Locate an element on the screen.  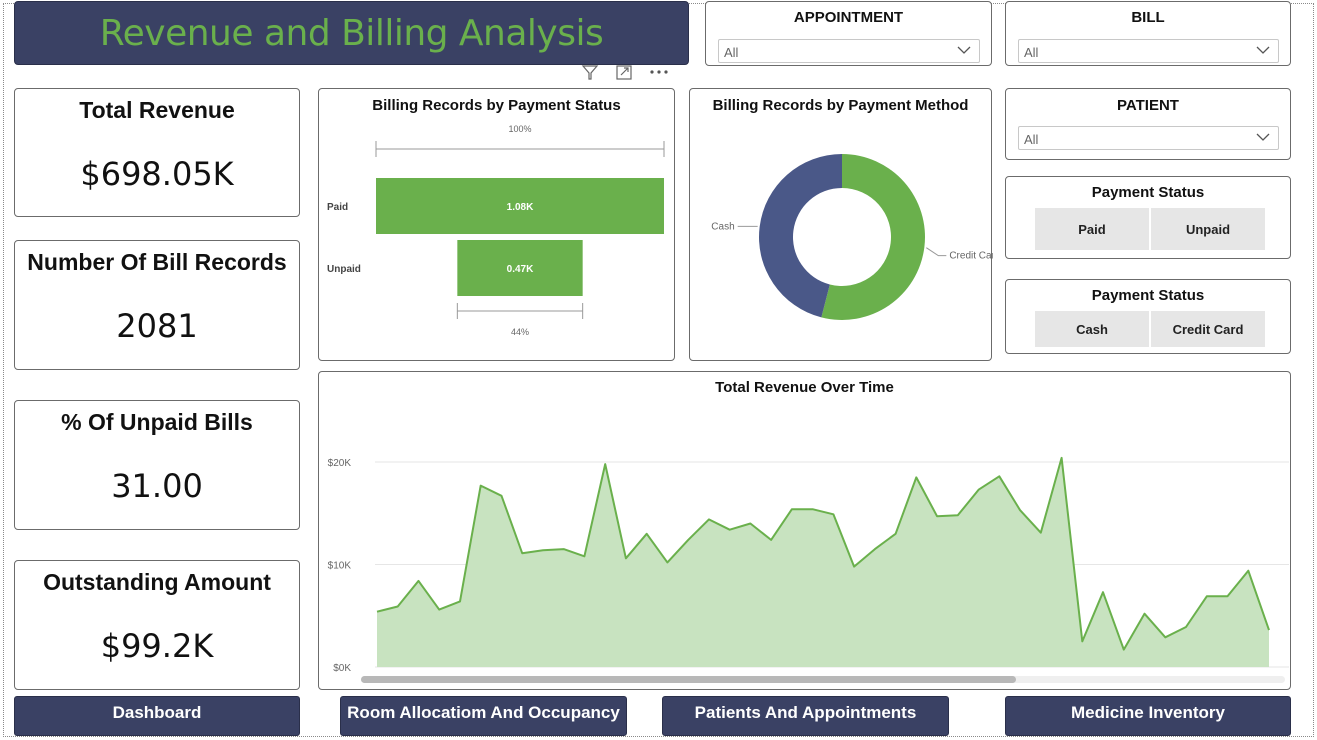
funnel-category-label: Paid is located at coordinates (337, 207).